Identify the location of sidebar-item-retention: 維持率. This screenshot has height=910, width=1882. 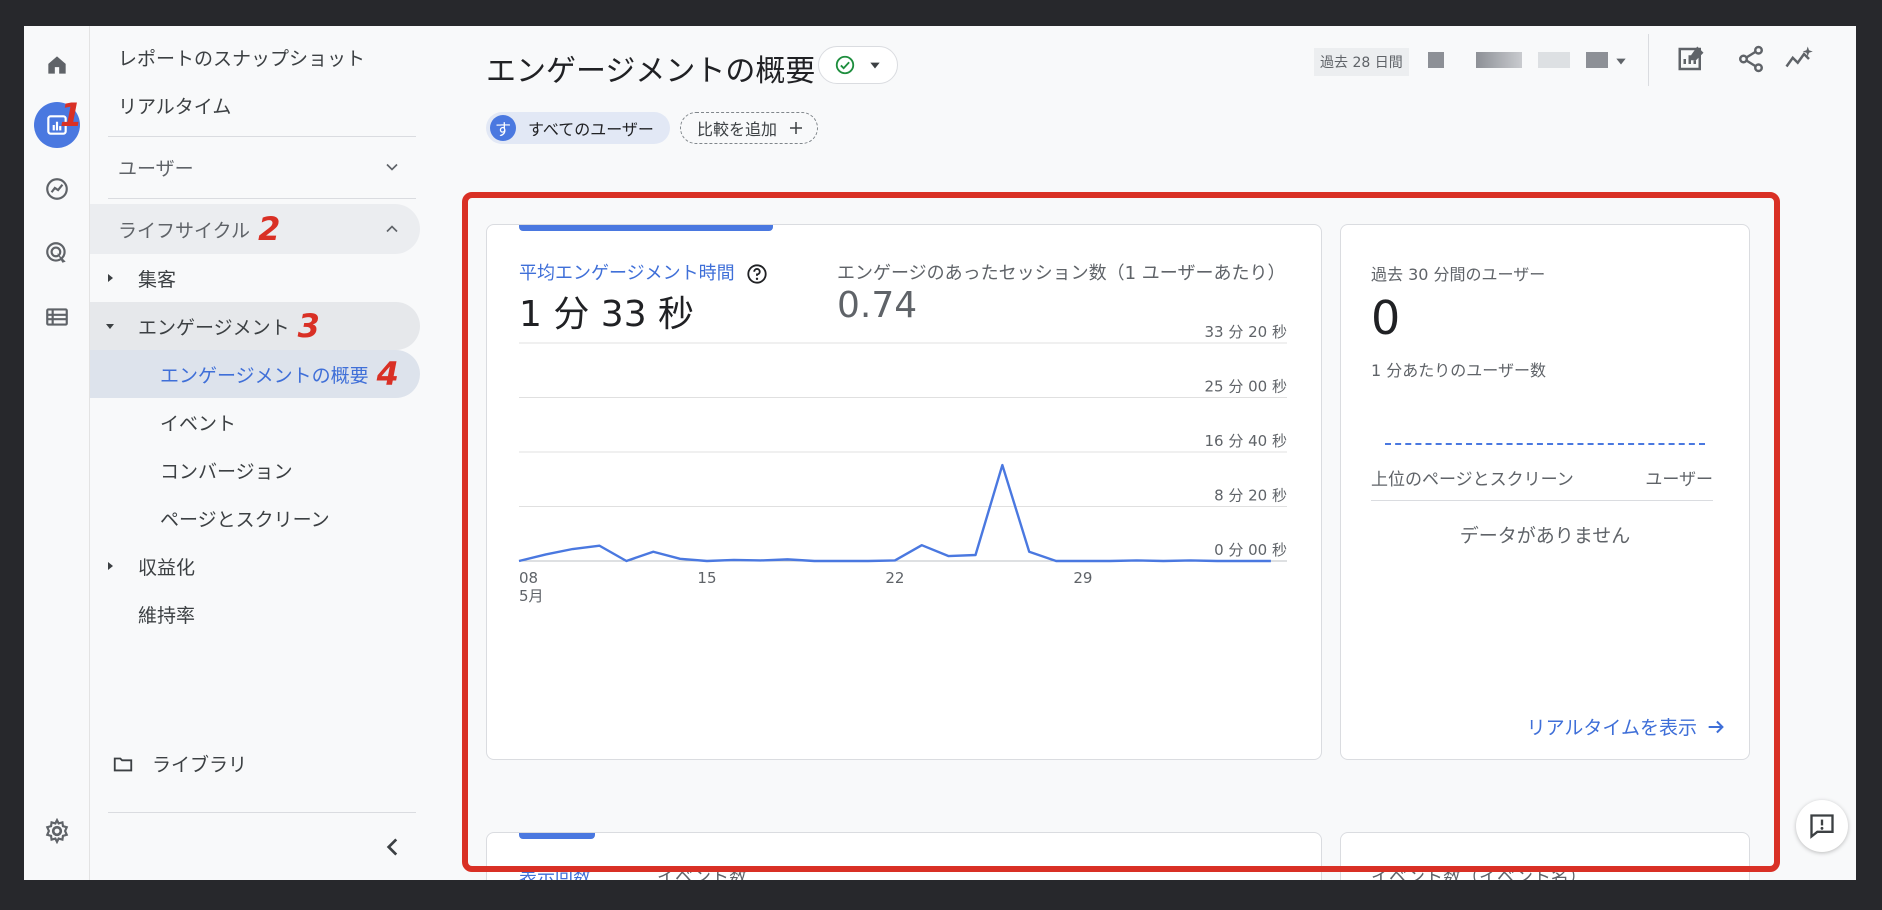
(255, 614).